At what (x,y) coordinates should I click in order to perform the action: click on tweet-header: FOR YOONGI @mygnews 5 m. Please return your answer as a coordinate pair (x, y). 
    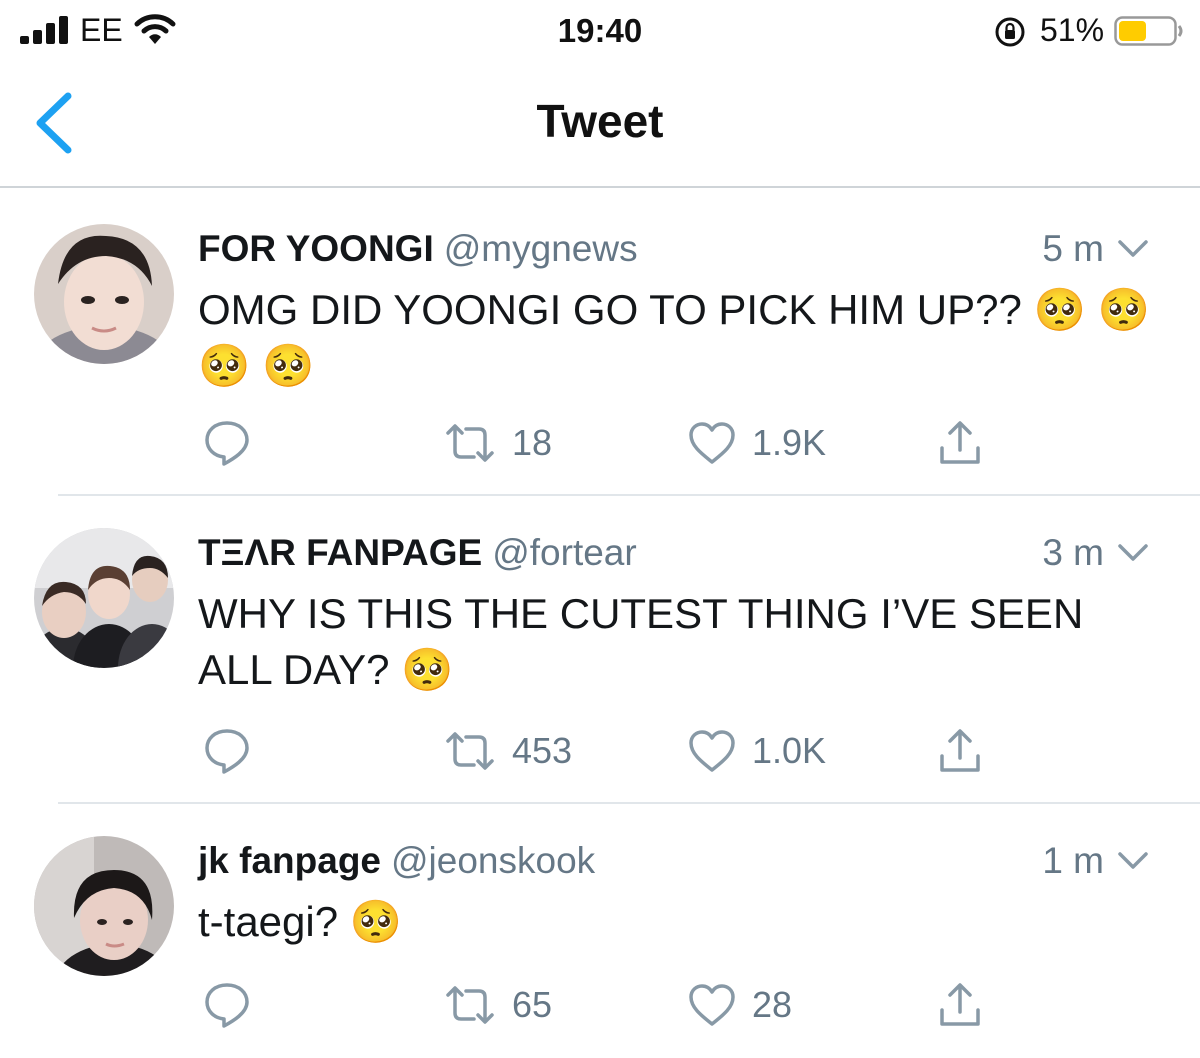
    Looking at the image, I should click on (674, 250).